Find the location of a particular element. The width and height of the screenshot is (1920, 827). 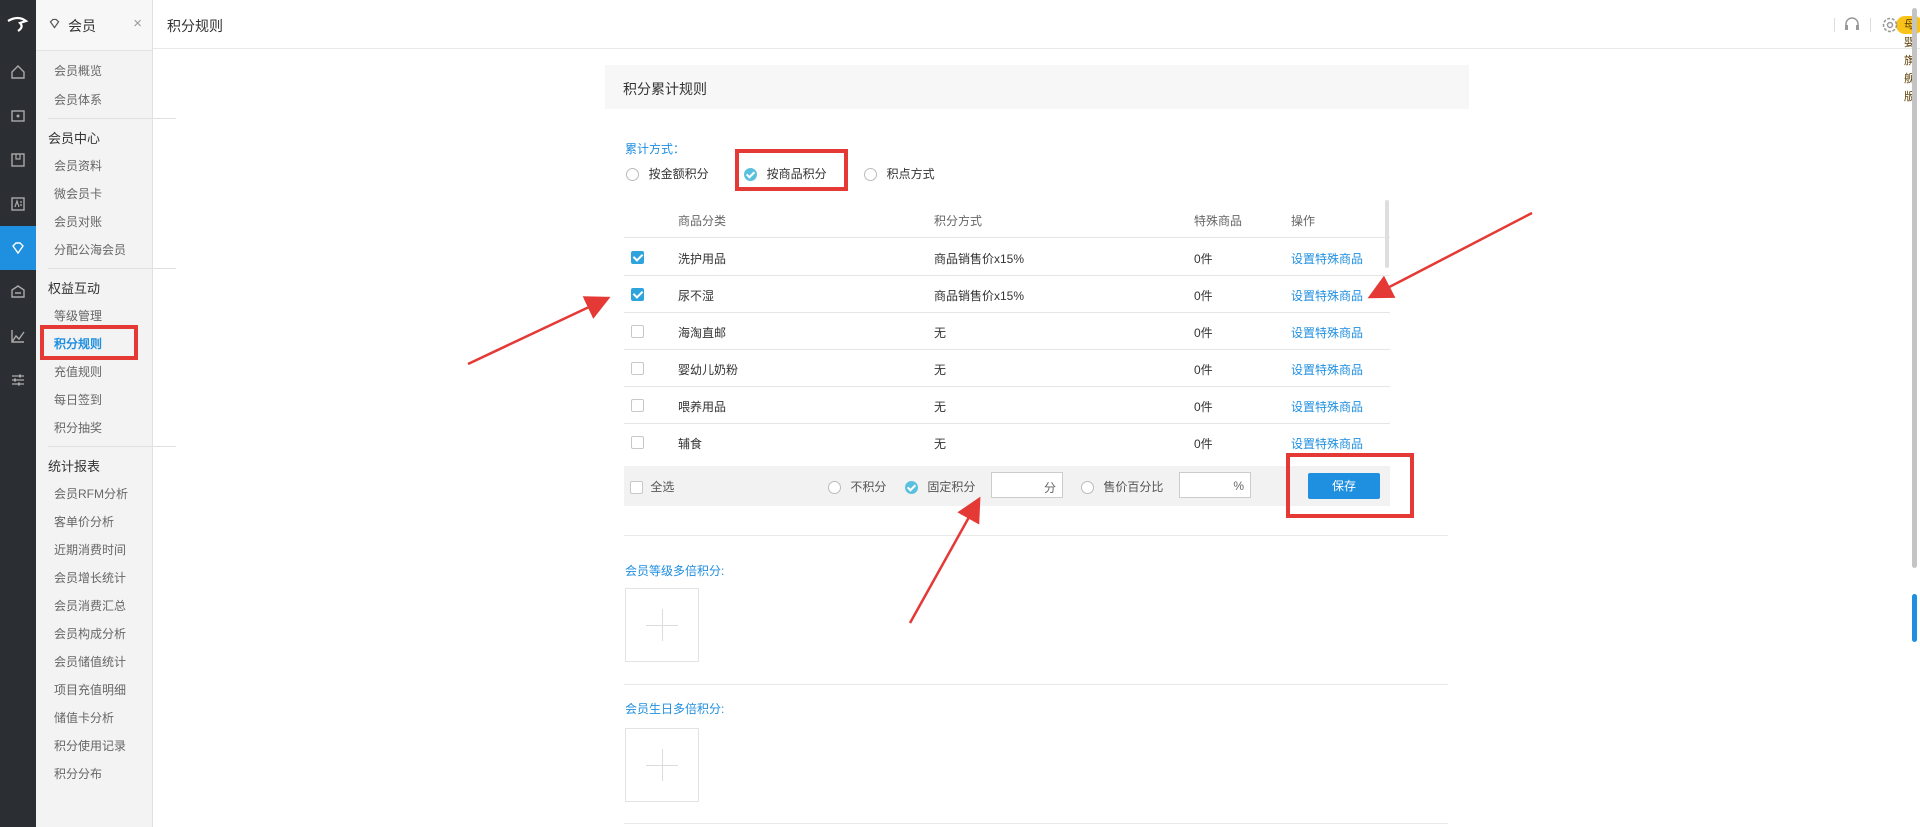

arrow-to-fixed-input is located at coordinates (944, 560).